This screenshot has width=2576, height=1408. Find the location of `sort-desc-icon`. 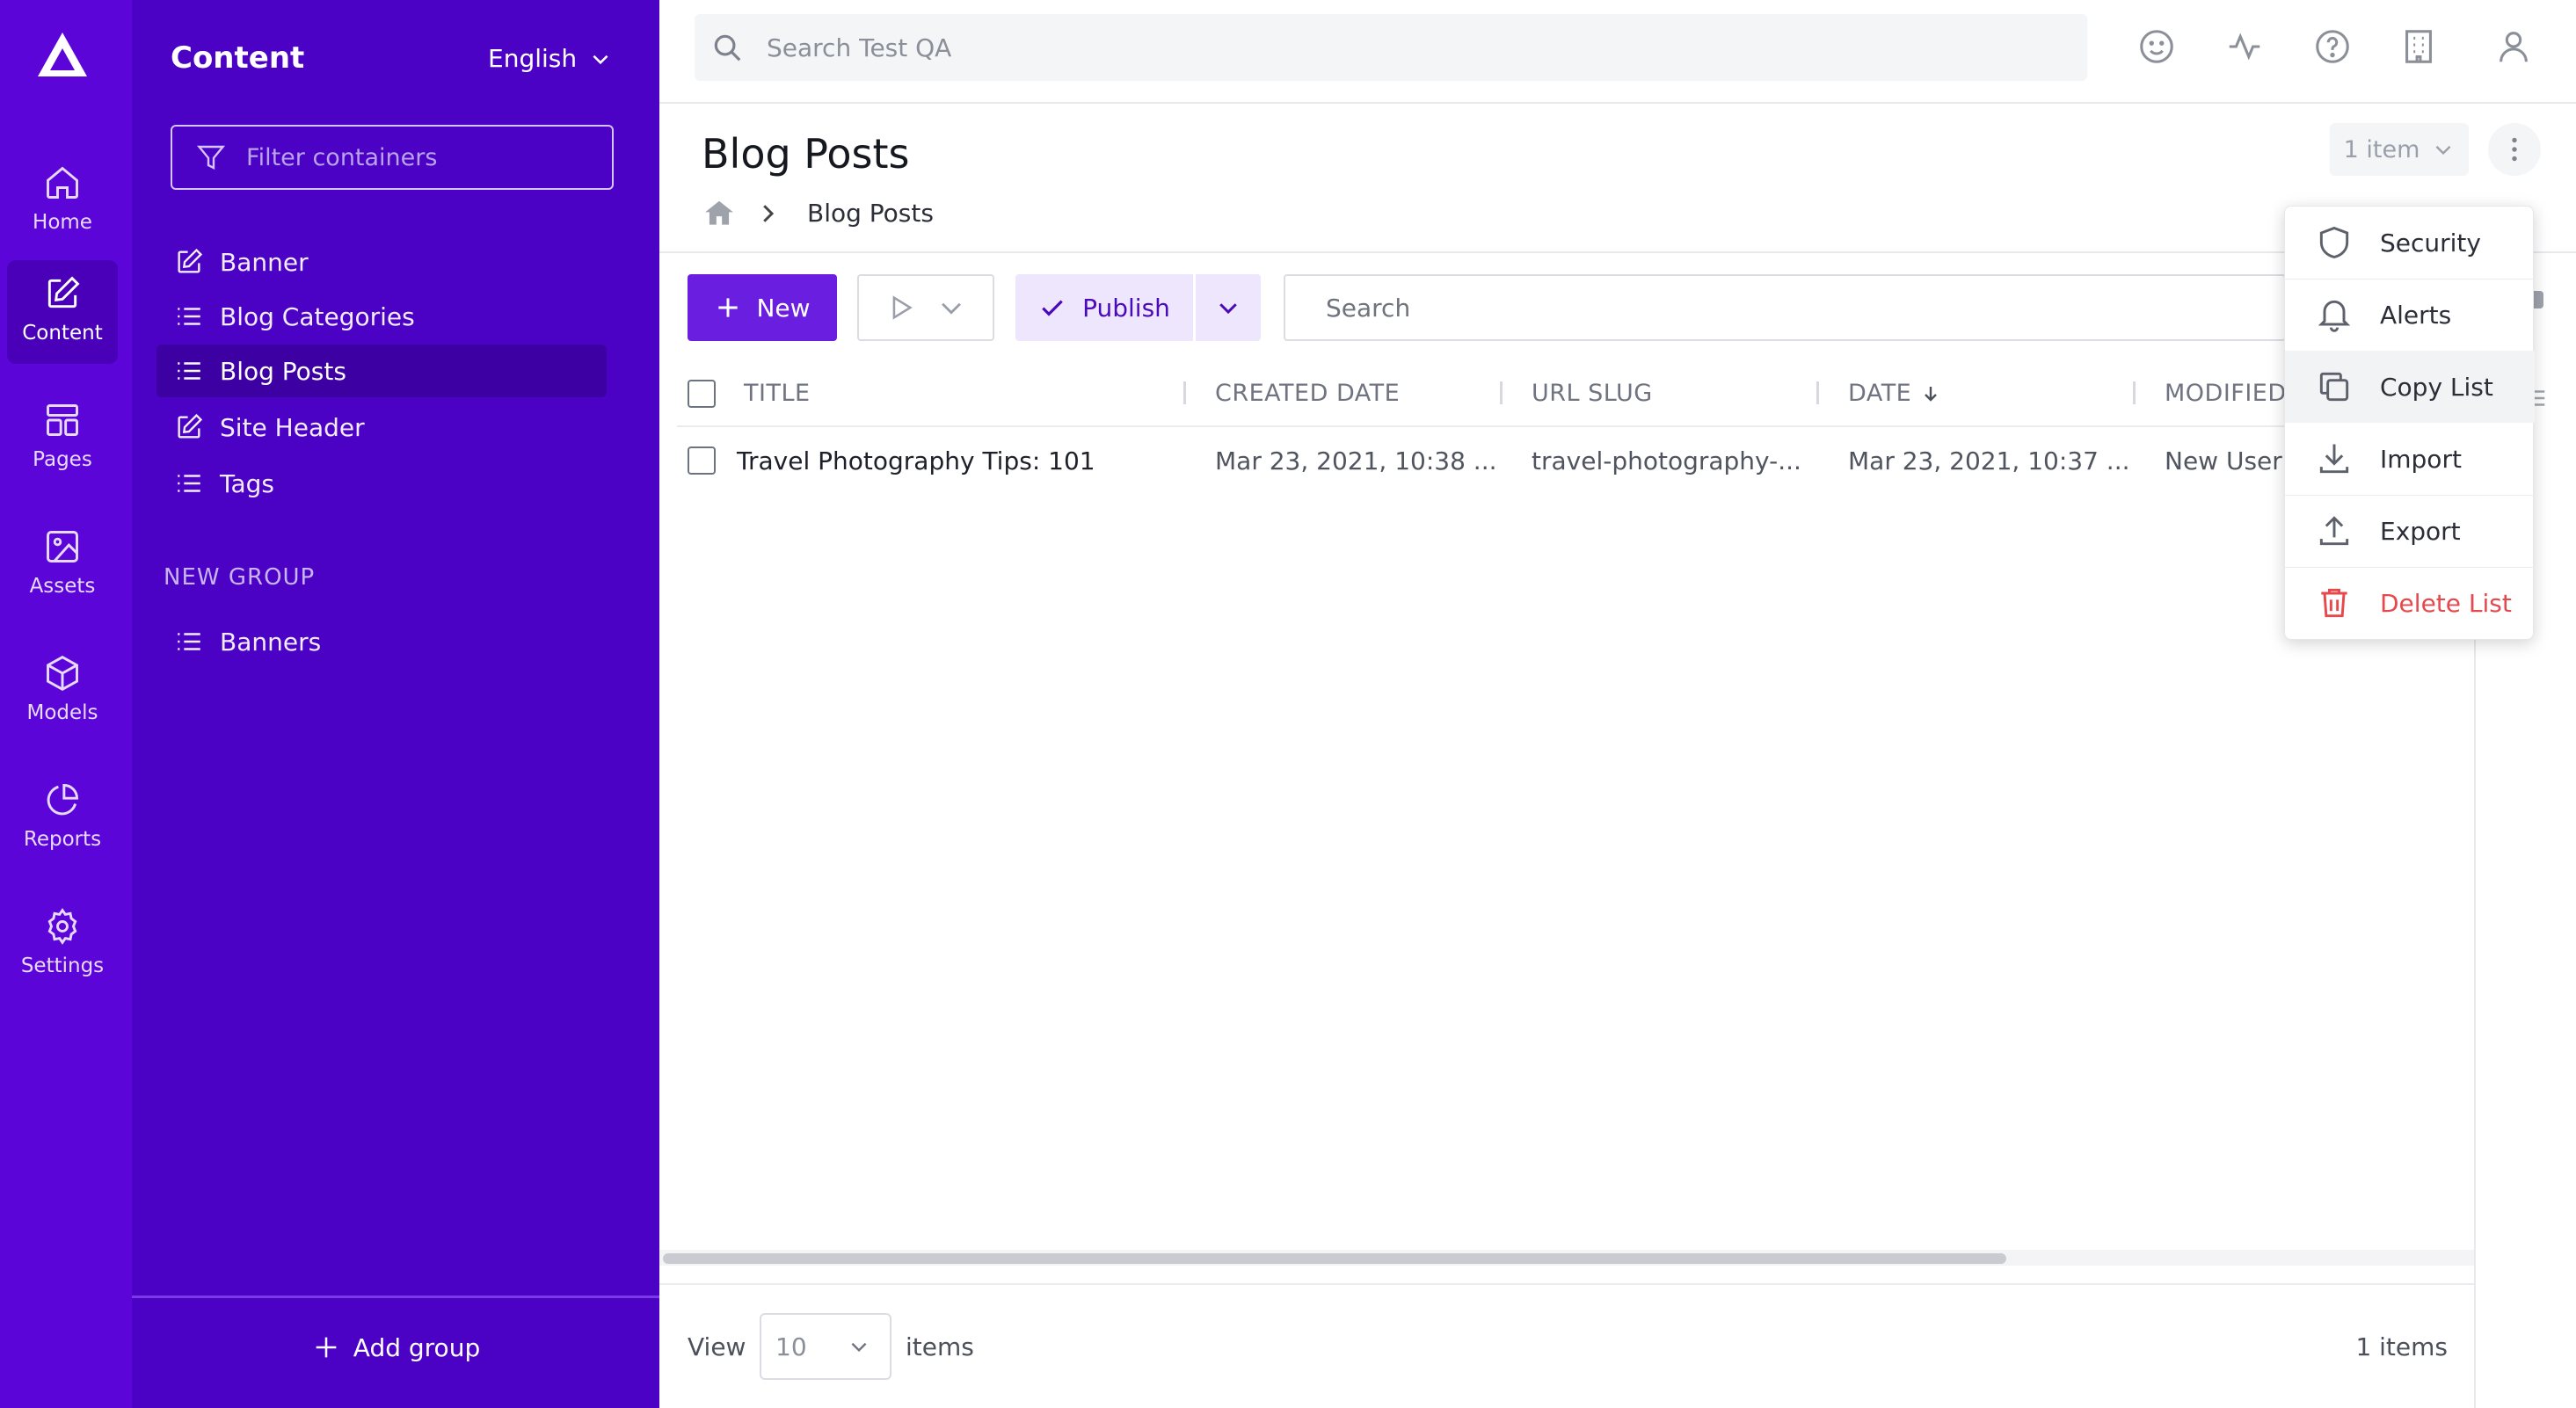

sort-desc-icon is located at coordinates (1932, 394).